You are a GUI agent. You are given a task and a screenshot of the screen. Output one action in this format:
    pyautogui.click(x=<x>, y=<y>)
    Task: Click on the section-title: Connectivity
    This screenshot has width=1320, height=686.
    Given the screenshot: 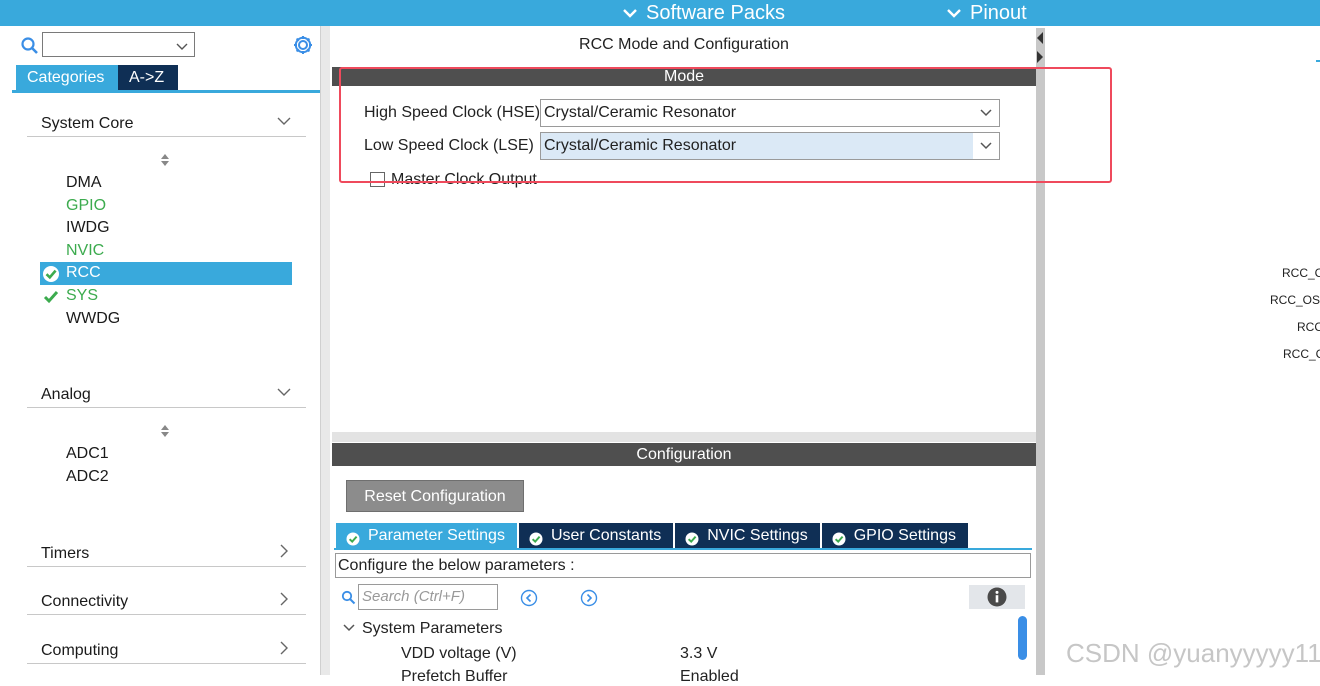 What is the action you would take?
    pyautogui.click(x=85, y=601)
    